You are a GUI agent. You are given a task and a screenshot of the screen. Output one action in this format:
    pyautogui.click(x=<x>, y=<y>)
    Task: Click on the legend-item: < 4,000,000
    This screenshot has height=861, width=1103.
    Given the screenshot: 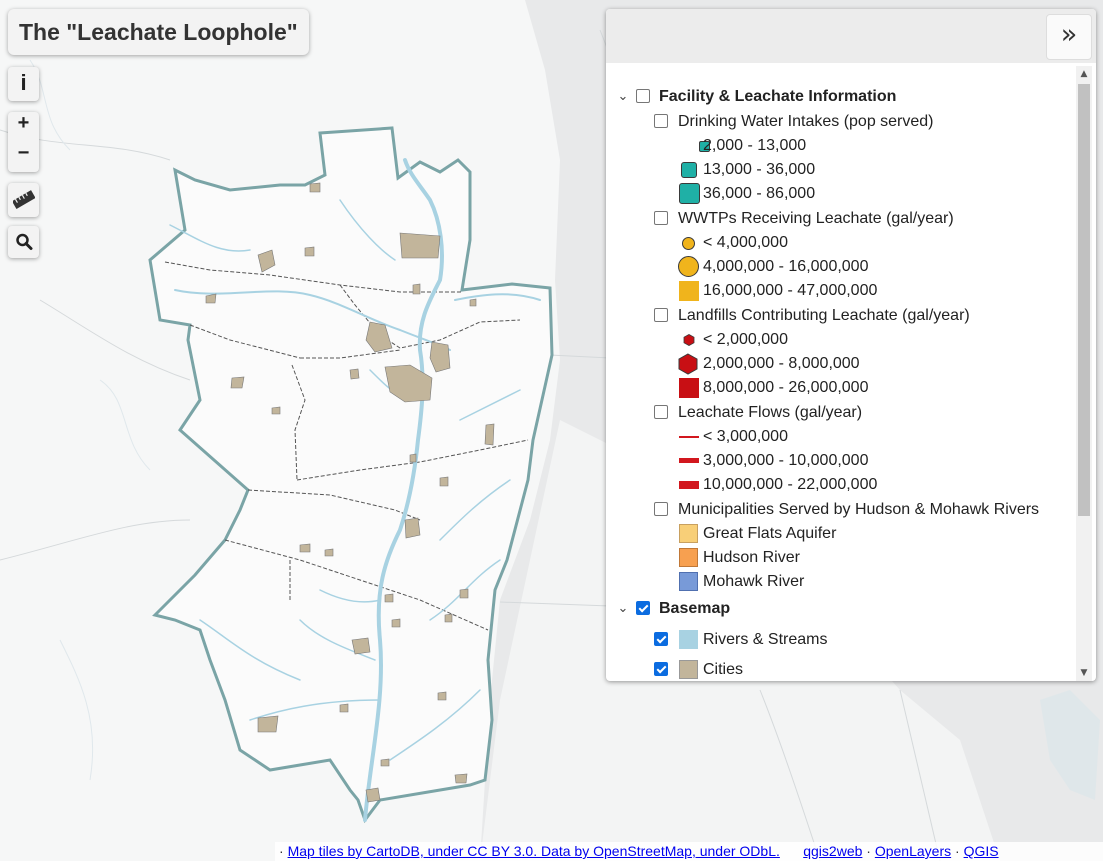 What is the action you would take?
    pyautogui.click(x=840, y=243)
    